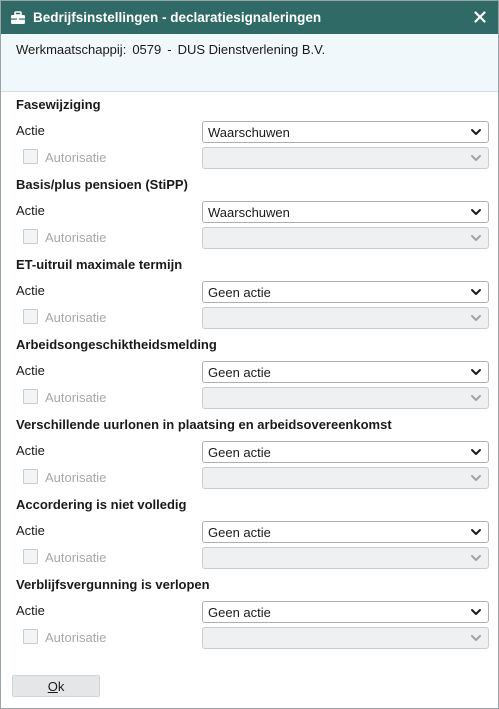 The width and height of the screenshot is (499, 709). I want to click on section-title: Fasewijziging, so click(58, 104).